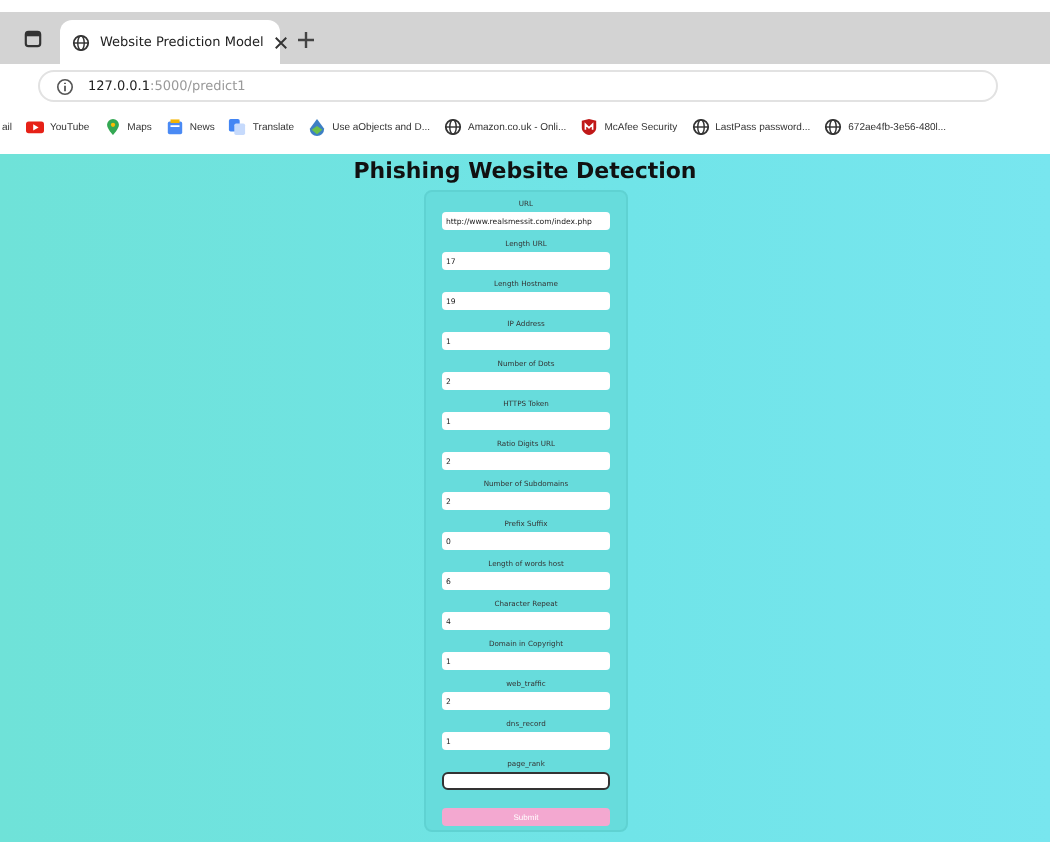 Image resolution: width=1050 pixels, height=842 pixels. What do you see at coordinates (65, 86) in the screenshot?
I see `info-icon` at bounding box center [65, 86].